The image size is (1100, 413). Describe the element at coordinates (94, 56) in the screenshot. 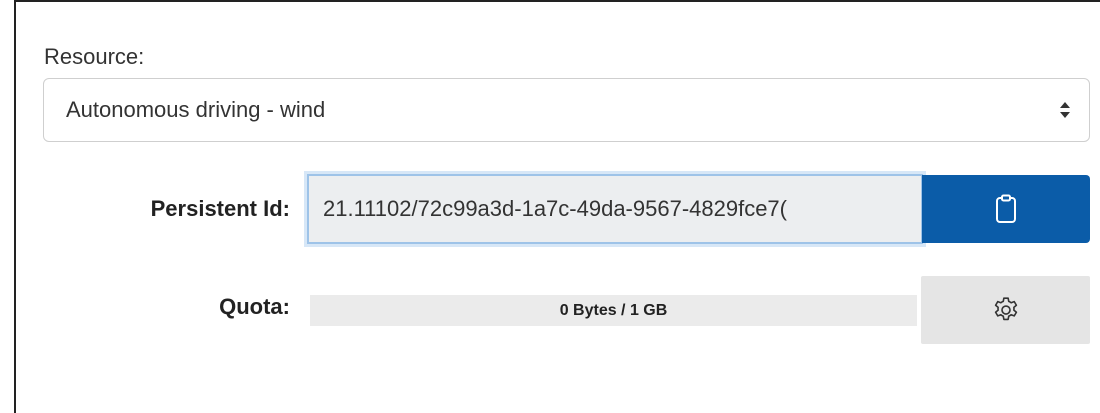

I see `resource-label: Resource:` at that location.